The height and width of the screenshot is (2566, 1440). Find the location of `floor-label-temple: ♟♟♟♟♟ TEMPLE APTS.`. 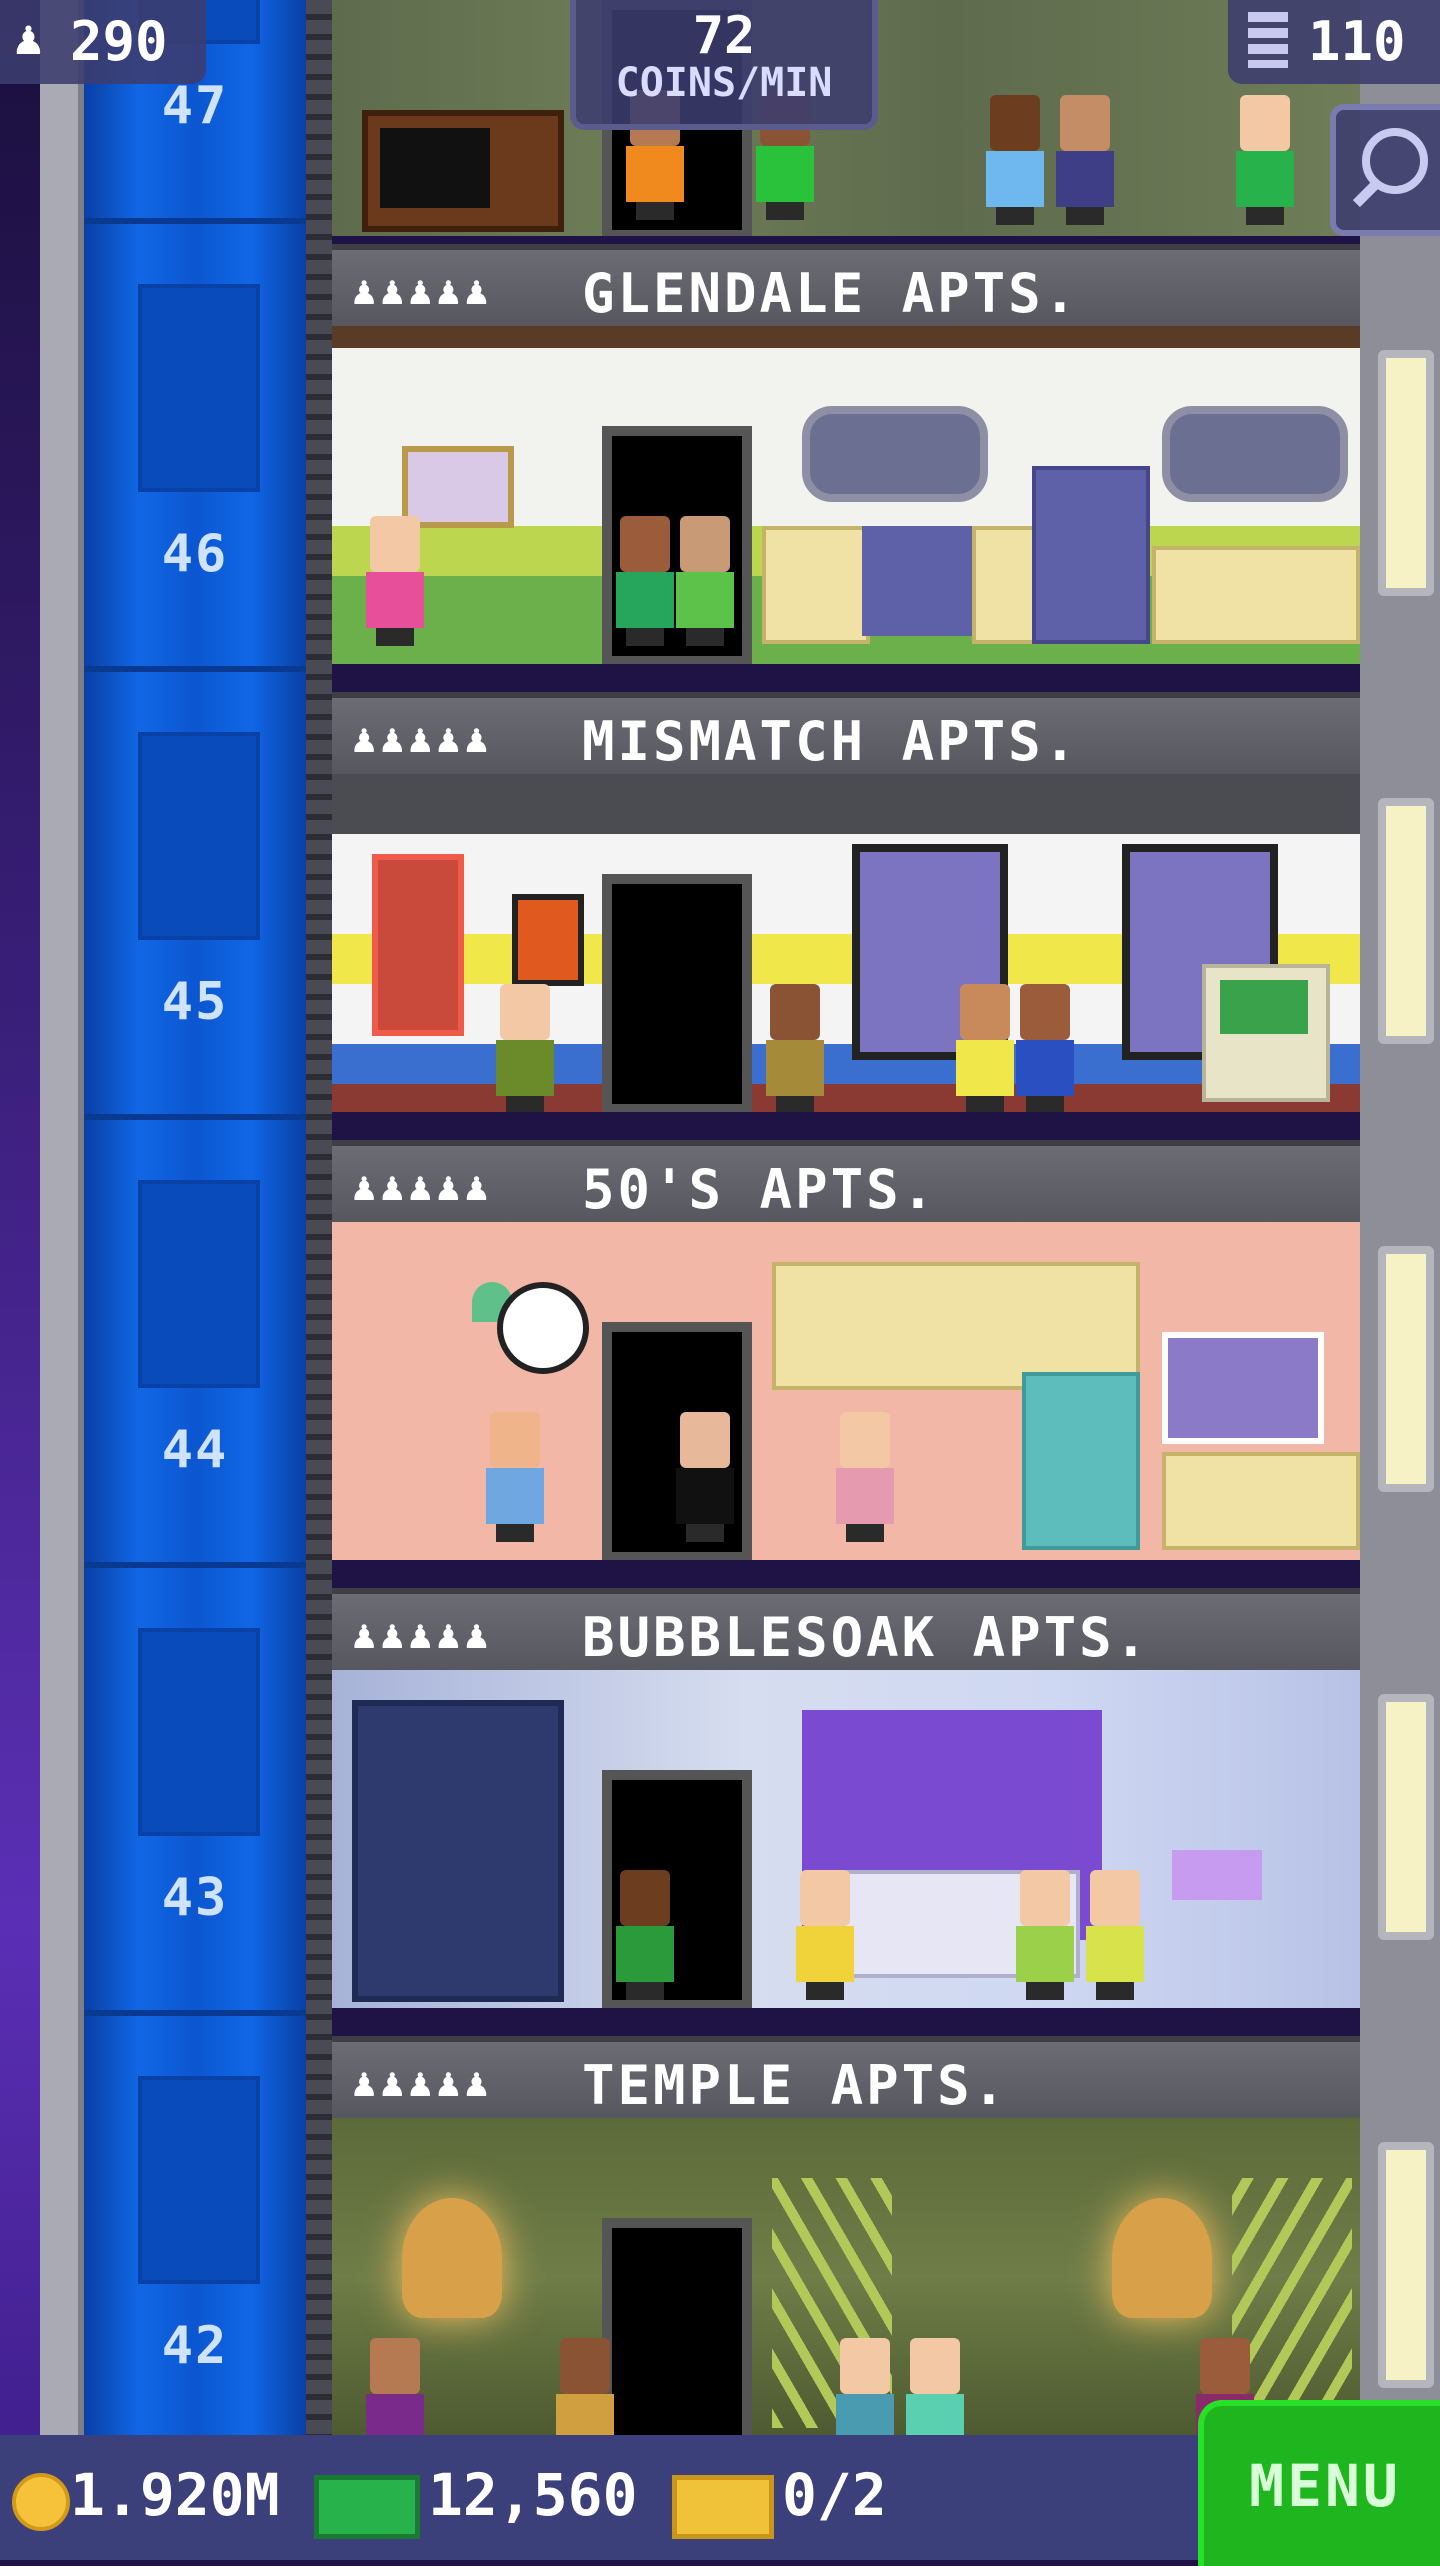

floor-label-temple: ♟♟♟♟♟ TEMPLE APTS. is located at coordinates (846, 2080).